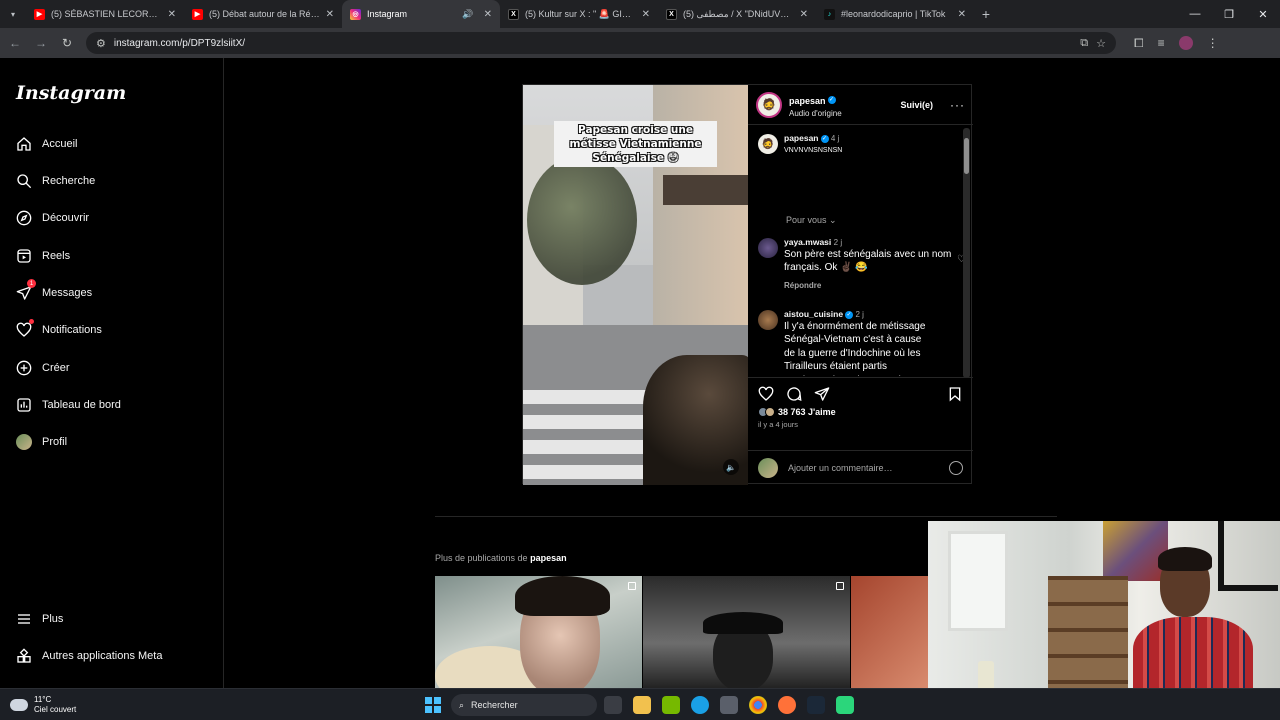  I want to click on close-window-icon: ✕, so click(1263, 14).